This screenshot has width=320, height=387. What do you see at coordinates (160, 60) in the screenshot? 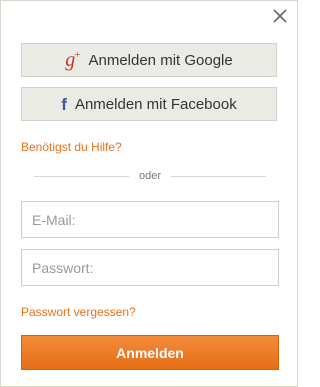
I see `google-login-label: Anmelden mit Google` at bounding box center [160, 60].